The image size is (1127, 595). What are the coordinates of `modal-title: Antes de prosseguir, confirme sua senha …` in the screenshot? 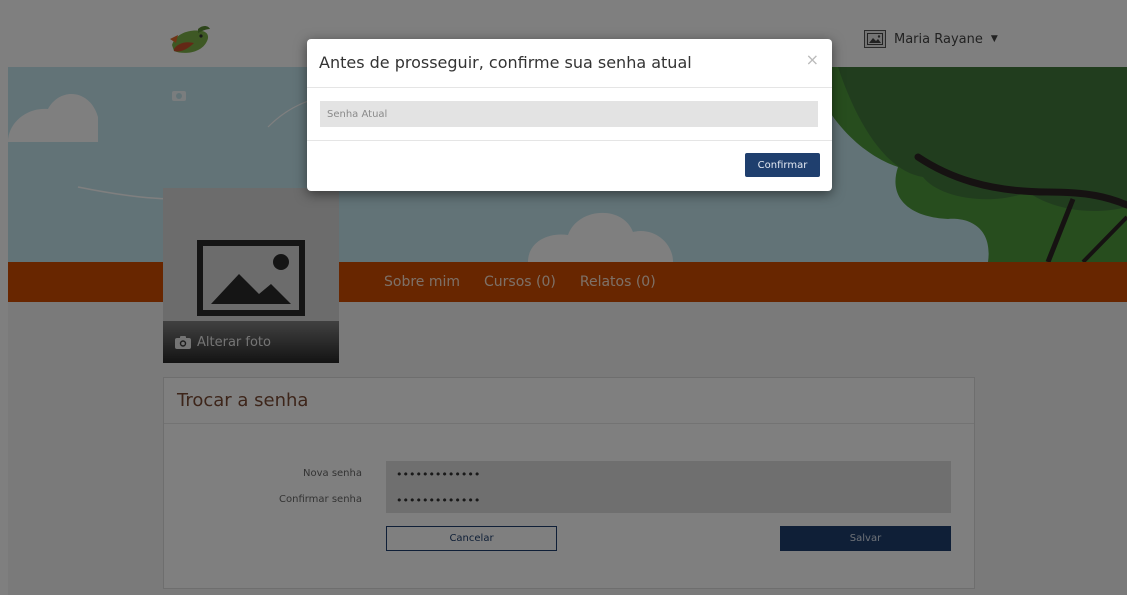 It's located at (505, 62).